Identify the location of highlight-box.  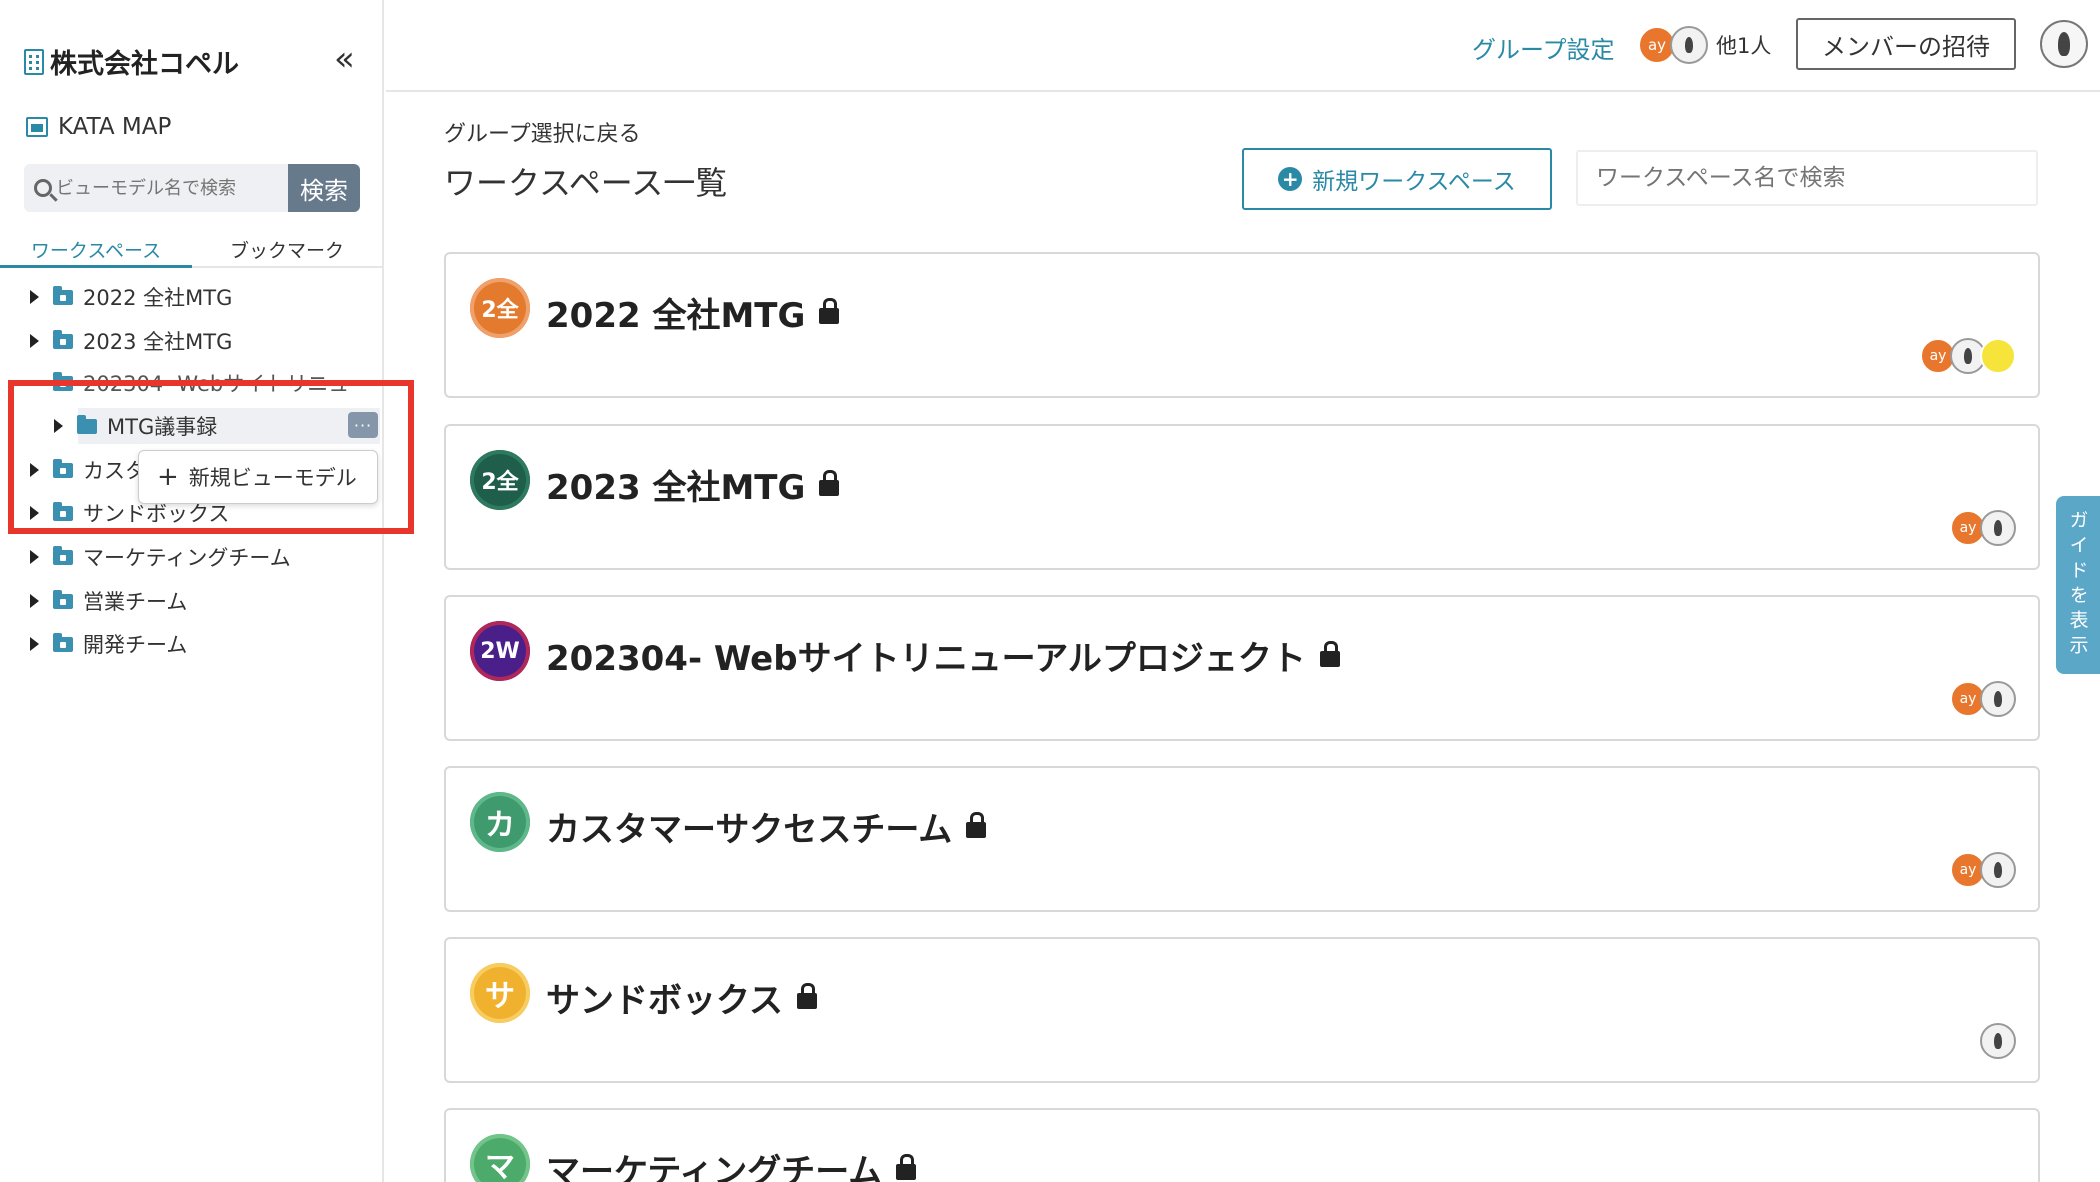
(211, 457).